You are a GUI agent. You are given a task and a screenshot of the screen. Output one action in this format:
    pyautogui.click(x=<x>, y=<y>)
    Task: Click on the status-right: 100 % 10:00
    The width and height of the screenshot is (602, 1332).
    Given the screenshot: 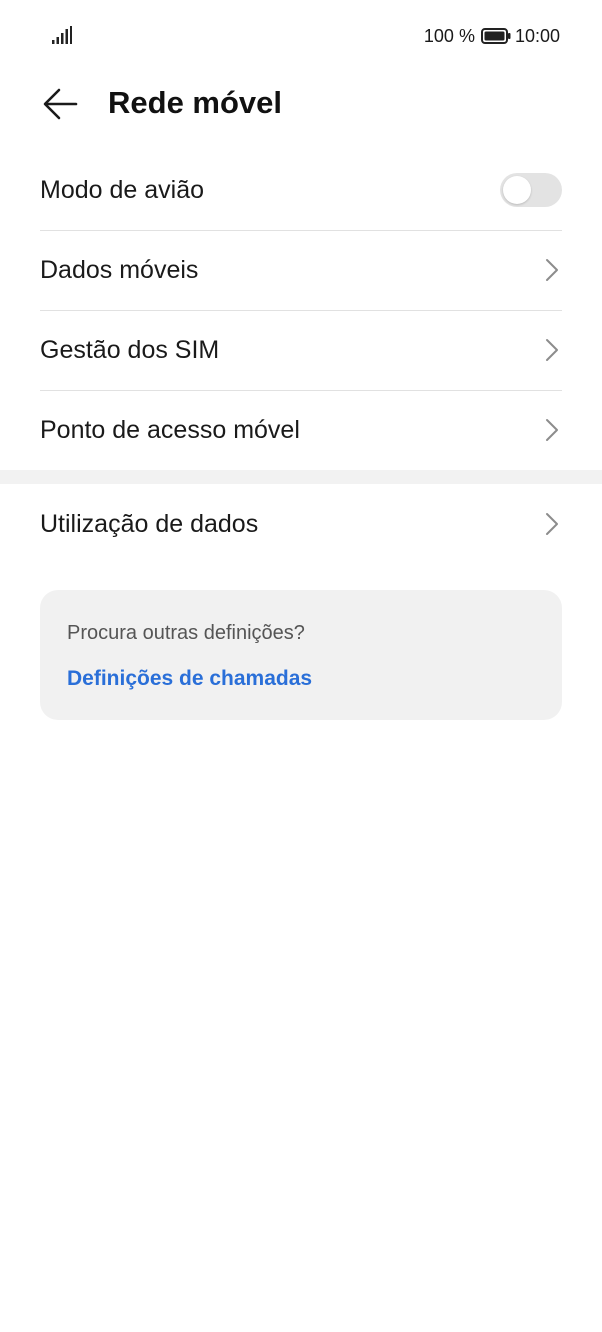 What is the action you would take?
    pyautogui.click(x=492, y=36)
    